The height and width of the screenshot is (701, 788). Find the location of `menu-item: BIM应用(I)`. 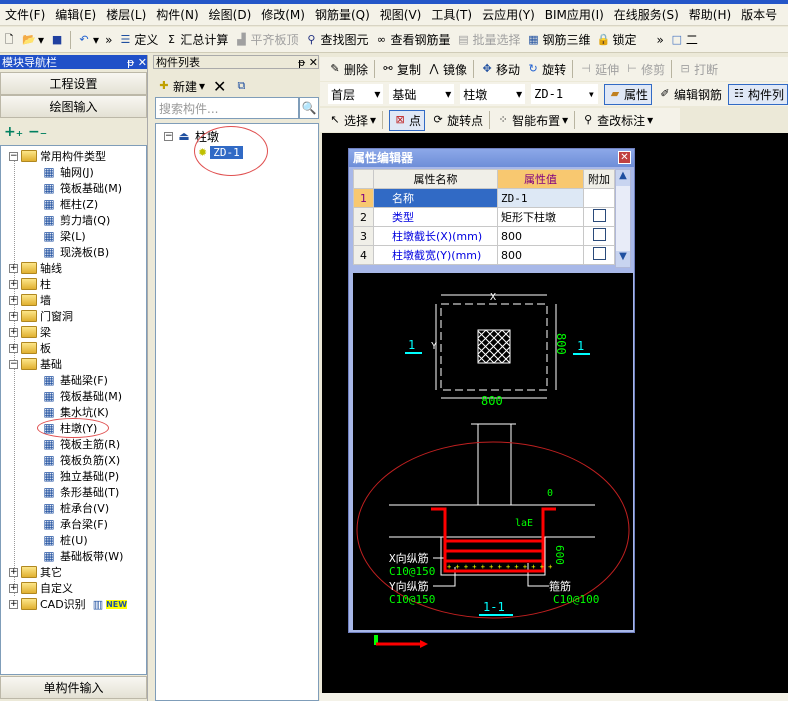

menu-item: BIM应用(I) is located at coordinates (574, 14).